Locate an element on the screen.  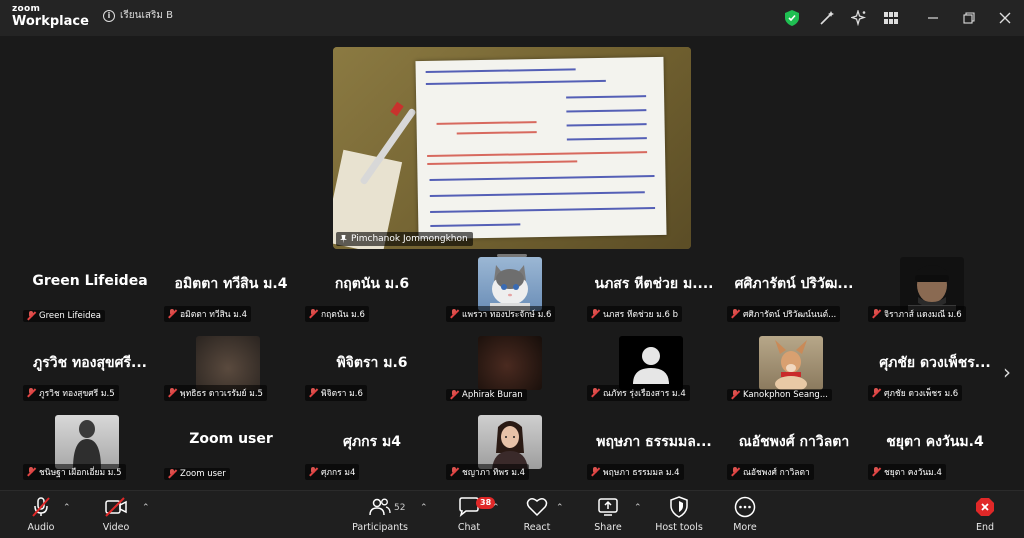
participant-tile: กฤตนัน ม.6 กฤตนัน ม.6 is located at coordinates (372, 291).